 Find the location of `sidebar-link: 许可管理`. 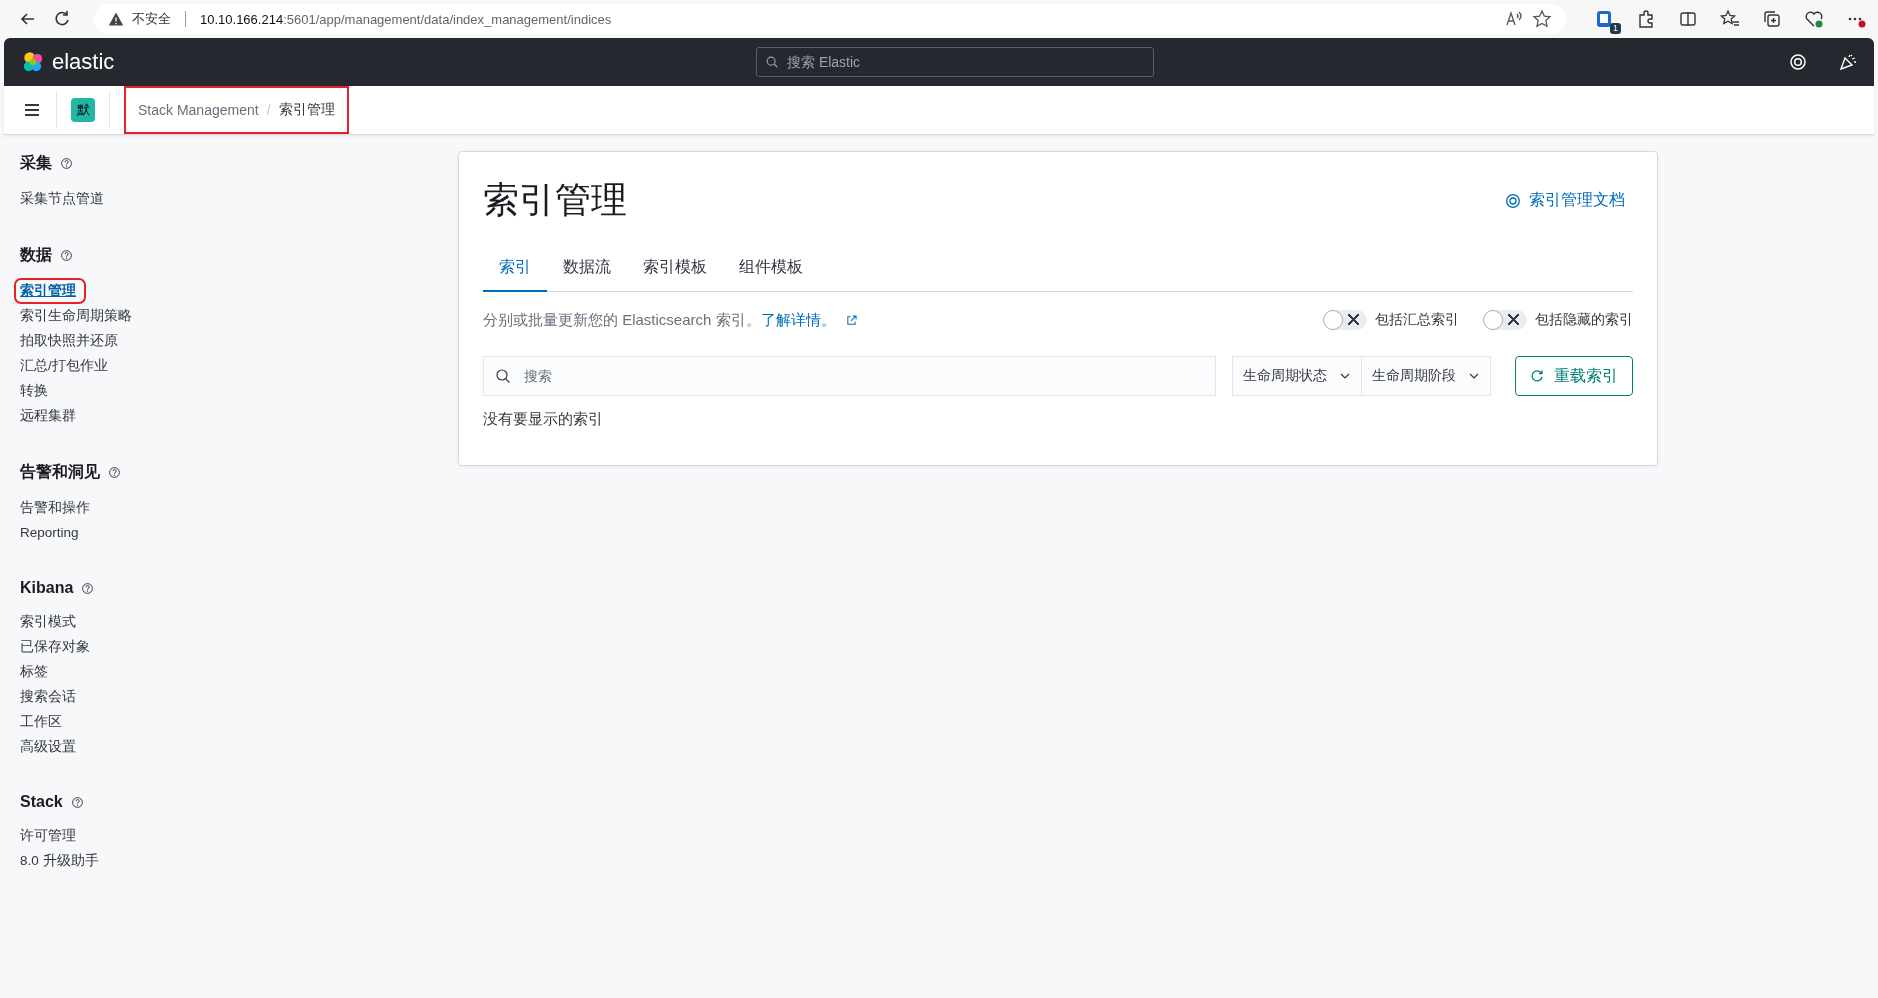

sidebar-link: 许可管理 is located at coordinates (48, 835).